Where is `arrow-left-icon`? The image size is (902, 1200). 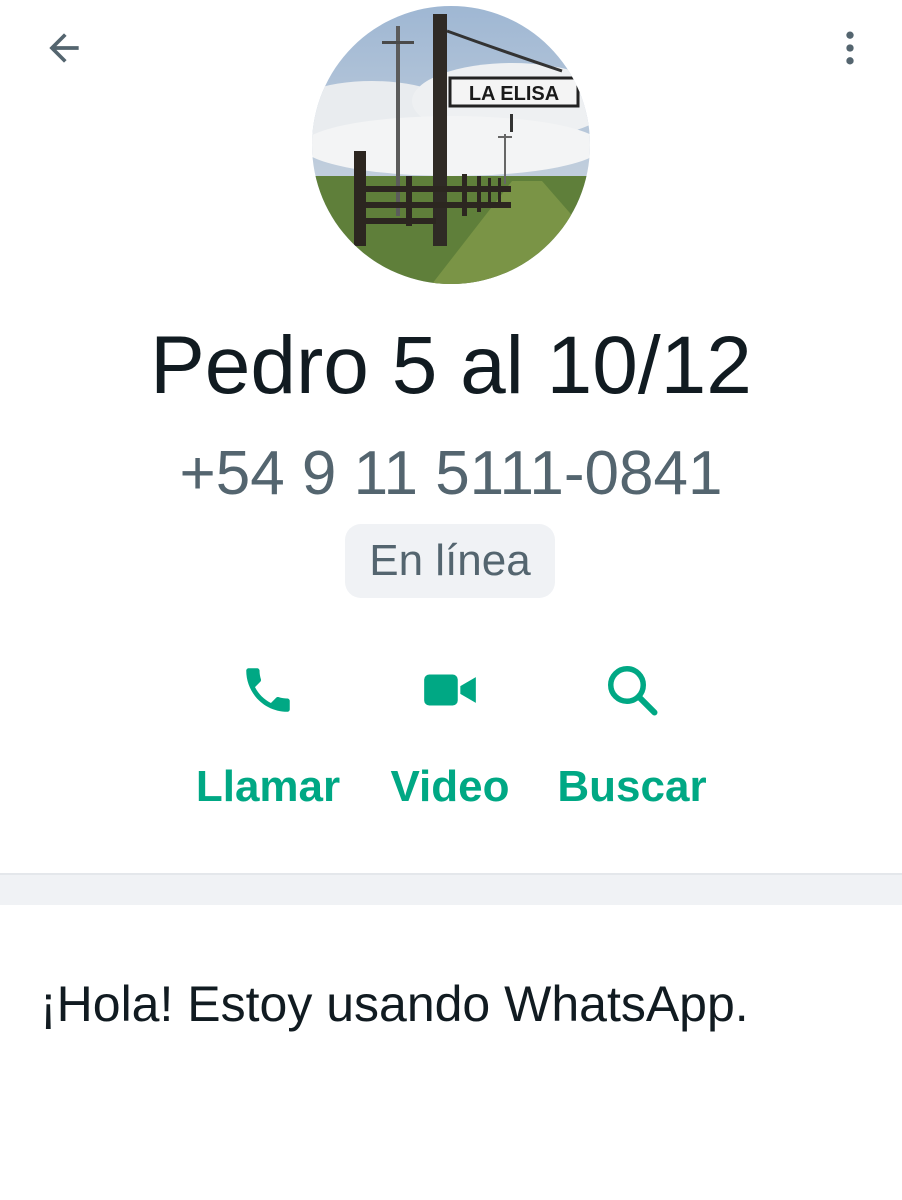
arrow-left-icon is located at coordinates (64, 48).